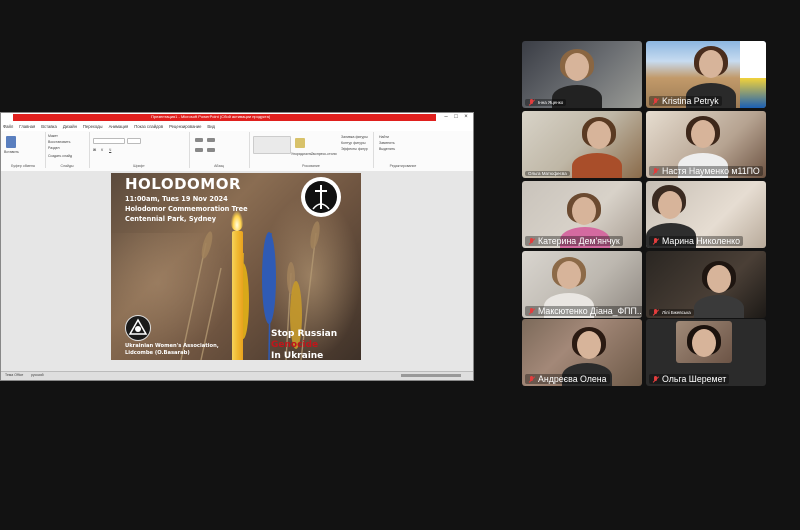  I want to click on participant-name: Андреєва Олена, so click(572, 379).